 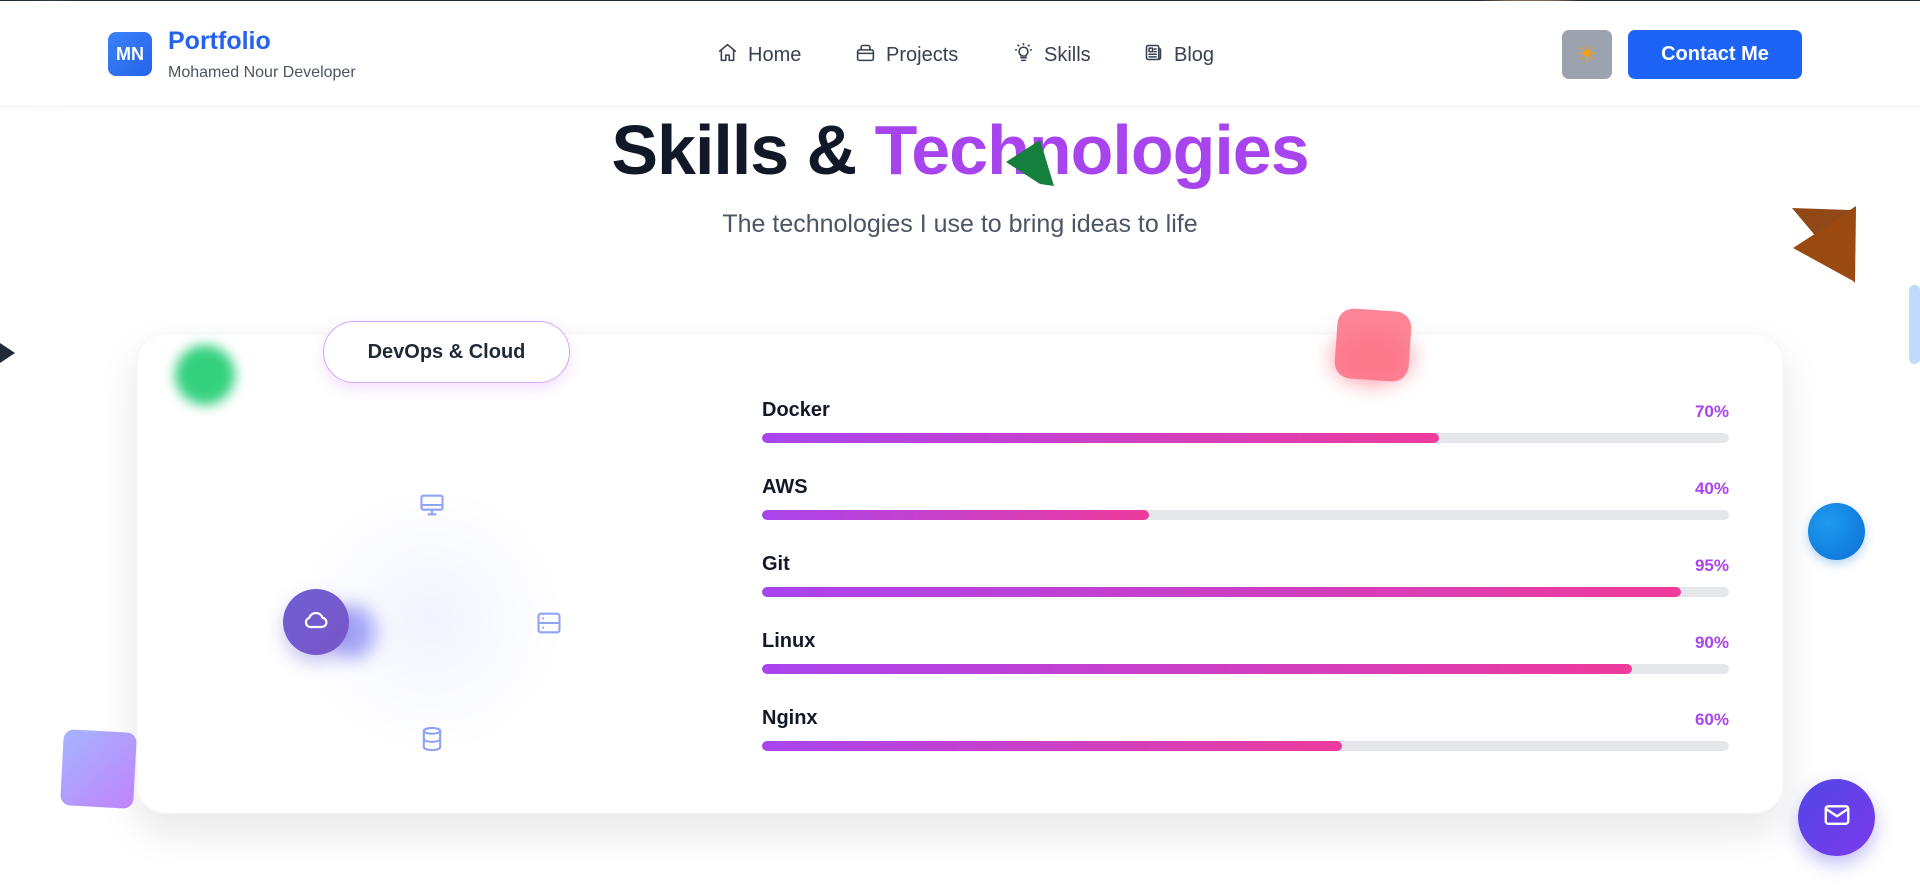 I want to click on skill-name: Git, so click(x=776, y=564).